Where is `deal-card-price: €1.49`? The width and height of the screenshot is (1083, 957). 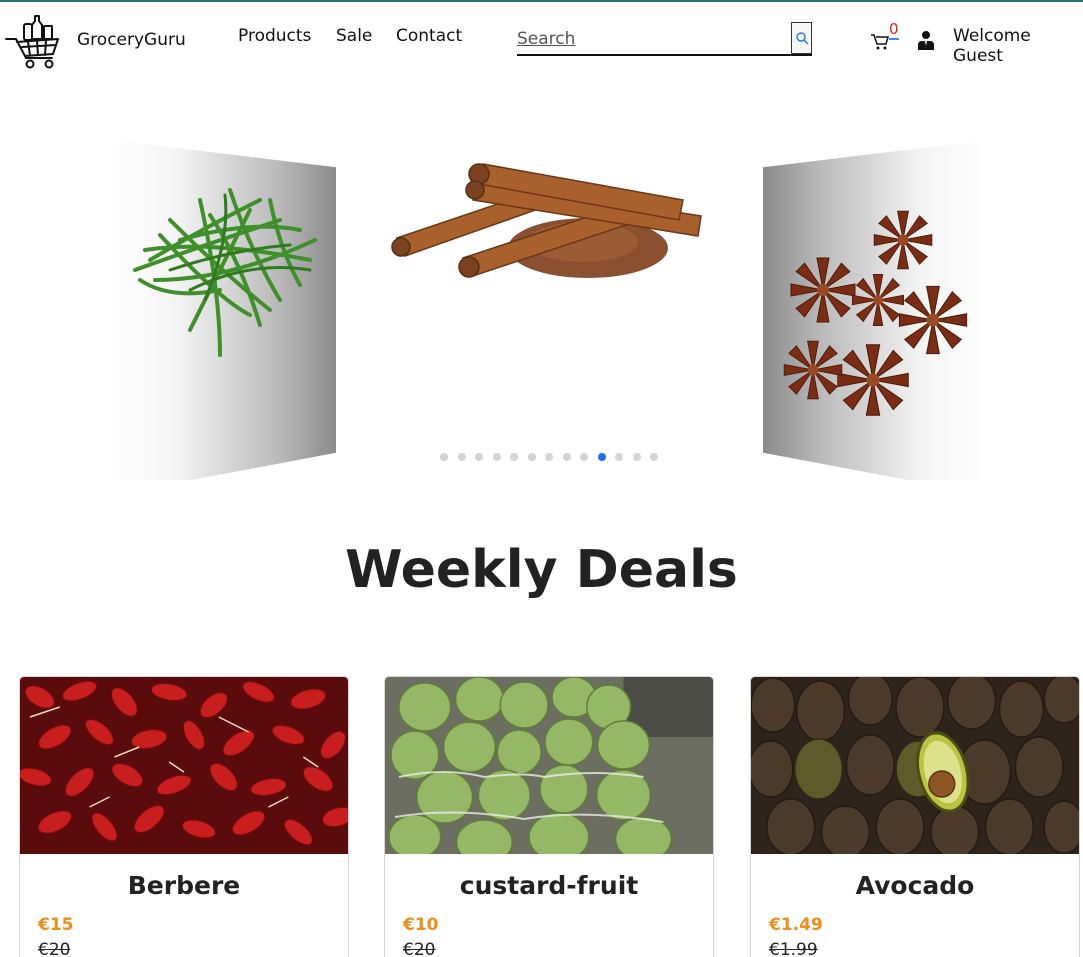
deal-card-price: €1.49 is located at coordinates (796, 925).